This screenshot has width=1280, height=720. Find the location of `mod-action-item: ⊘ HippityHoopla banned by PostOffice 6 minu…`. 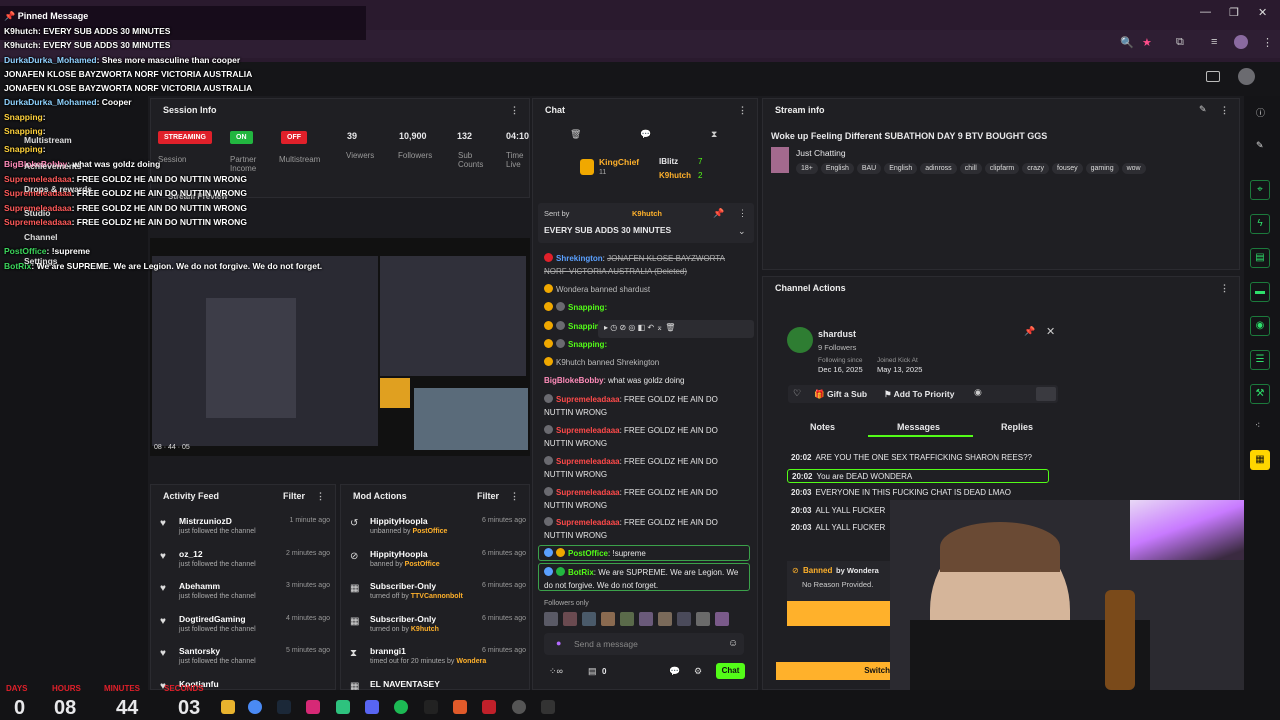

mod-action-item: ⊘ HippityHoopla banned by PostOffice 6 minu… is located at coordinates (438, 558).